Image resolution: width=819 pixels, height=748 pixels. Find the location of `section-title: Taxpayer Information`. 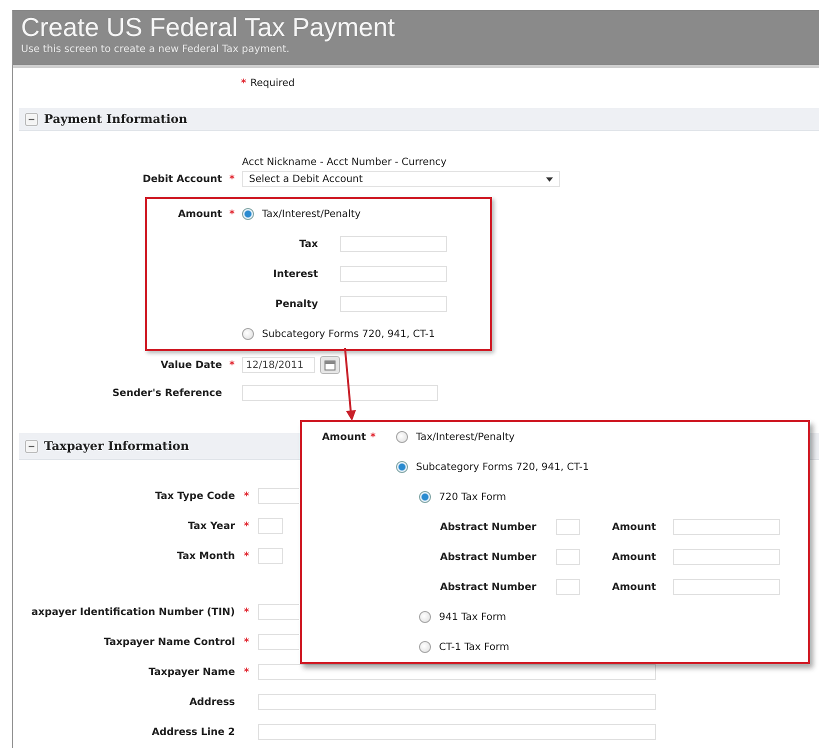

section-title: Taxpayer Information is located at coordinates (117, 446).